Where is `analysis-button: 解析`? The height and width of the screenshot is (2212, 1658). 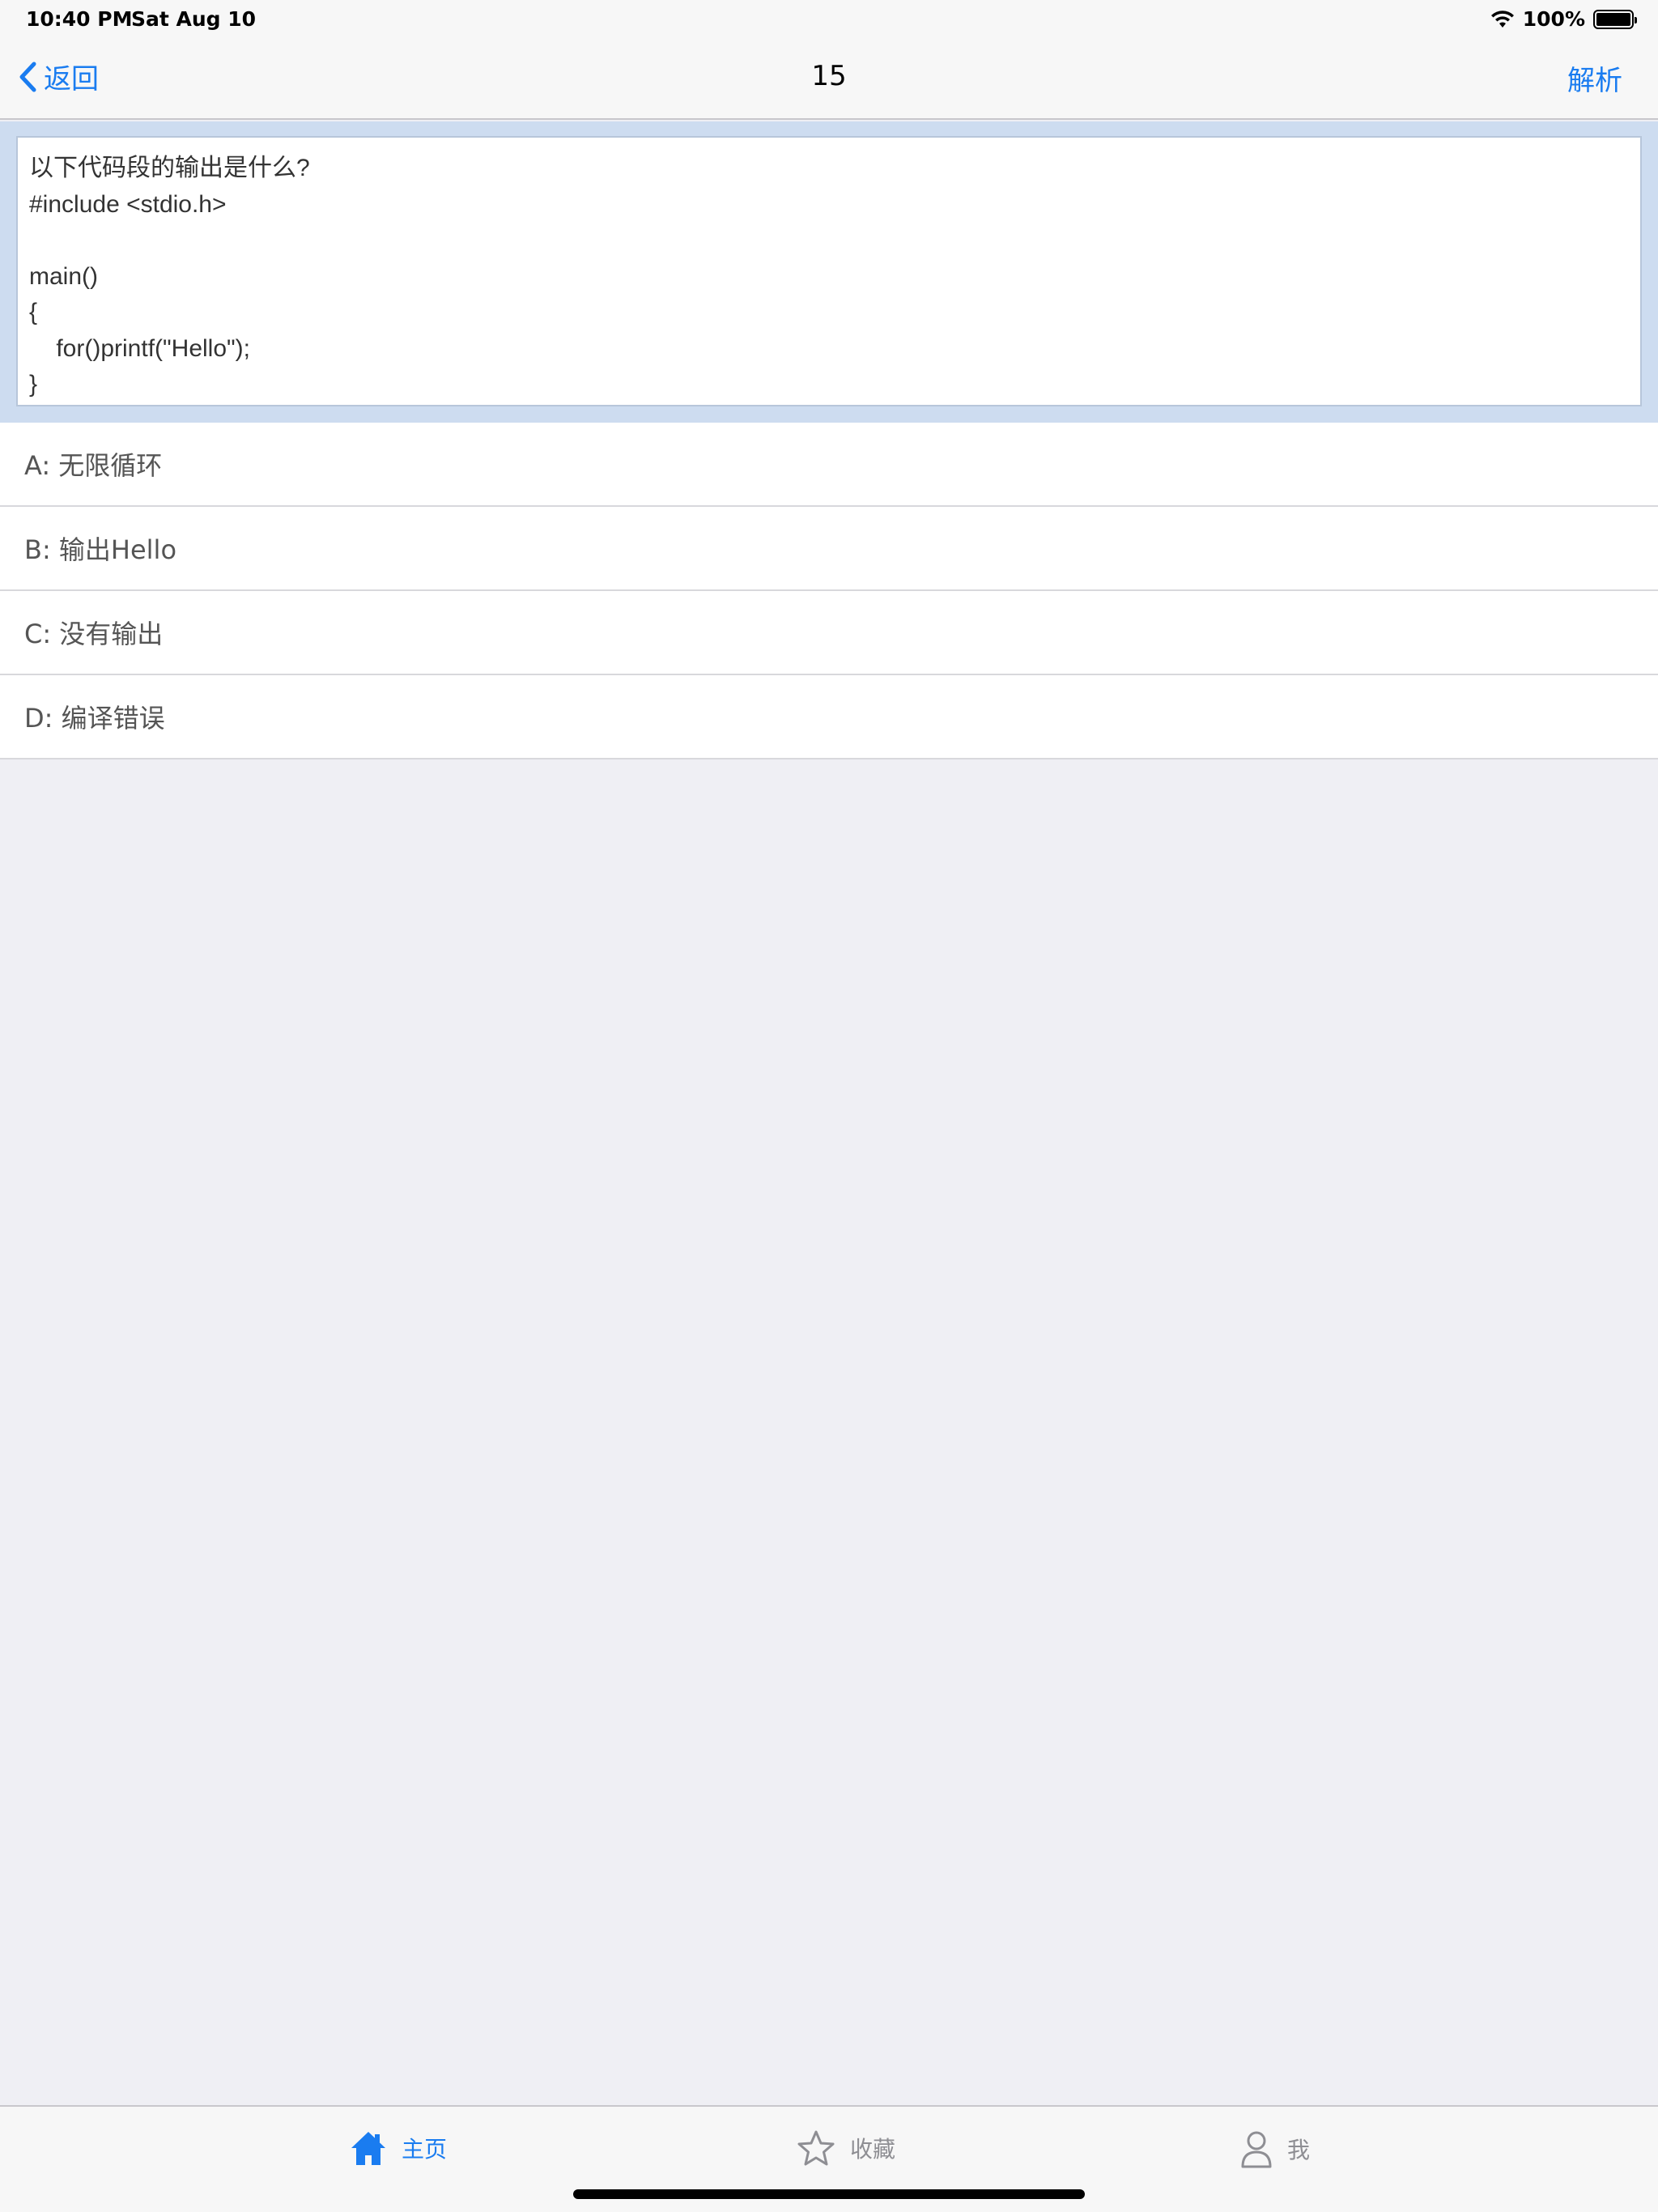 analysis-button: 解析 is located at coordinates (1594, 78).